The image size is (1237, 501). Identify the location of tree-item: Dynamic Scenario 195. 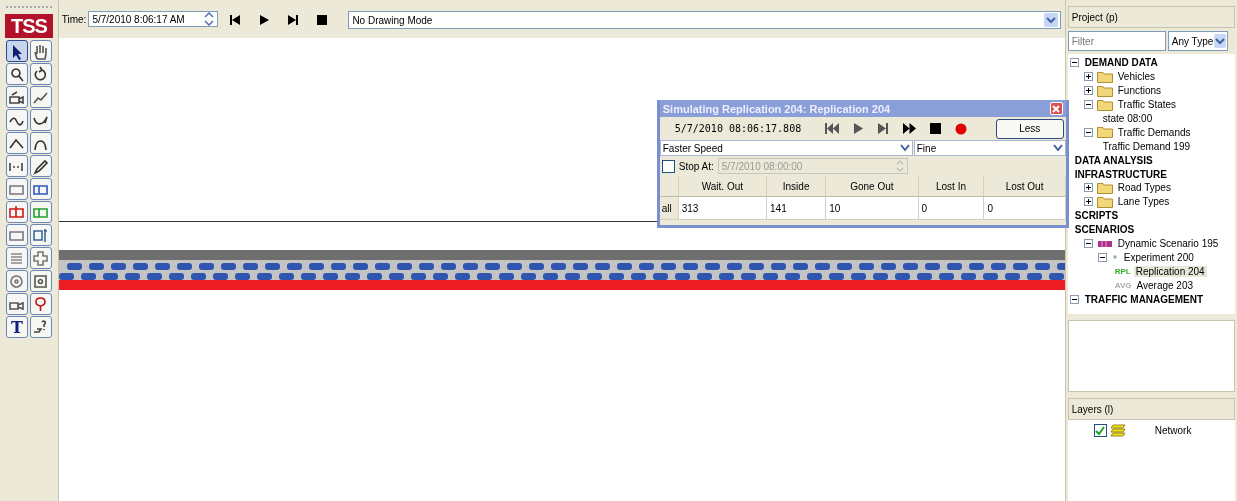
(1168, 243).